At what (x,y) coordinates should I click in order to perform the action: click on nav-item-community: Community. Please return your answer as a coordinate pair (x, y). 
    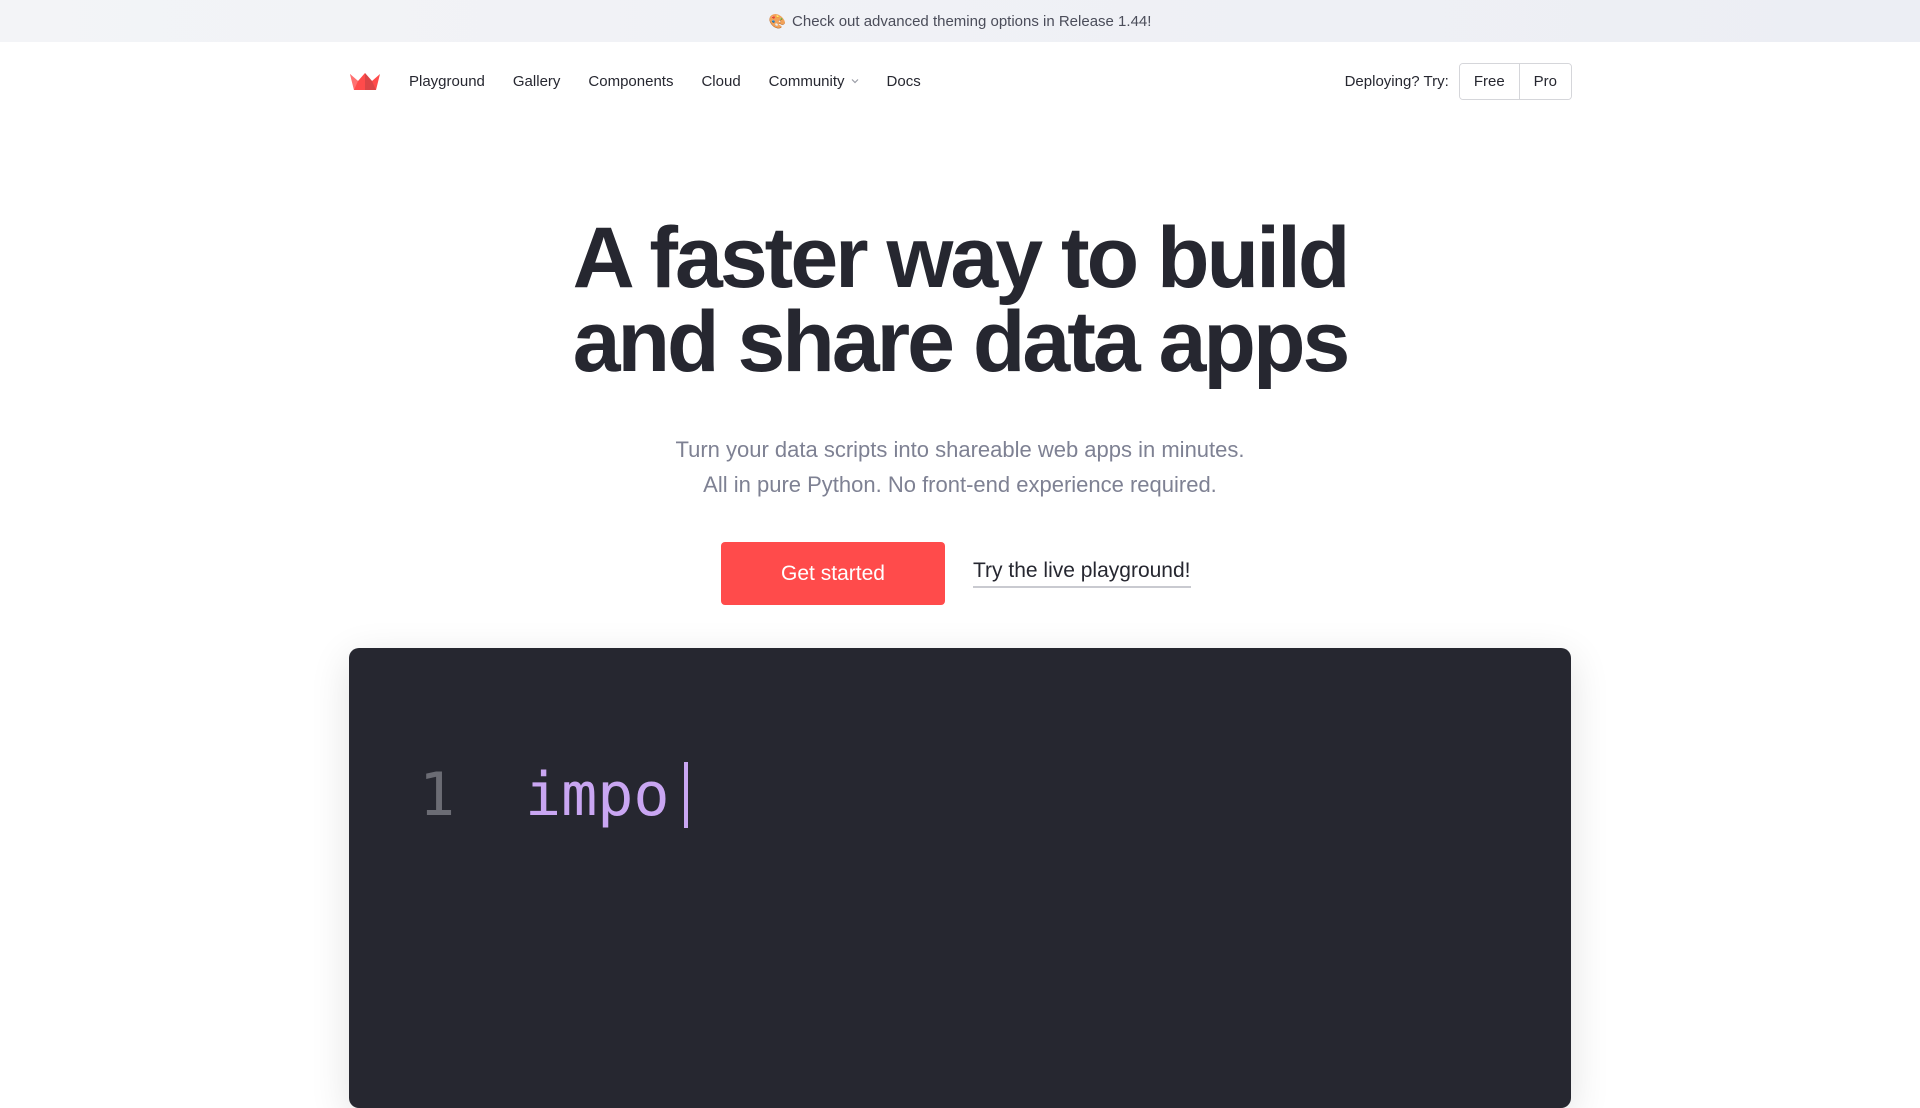
    Looking at the image, I should click on (814, 81).